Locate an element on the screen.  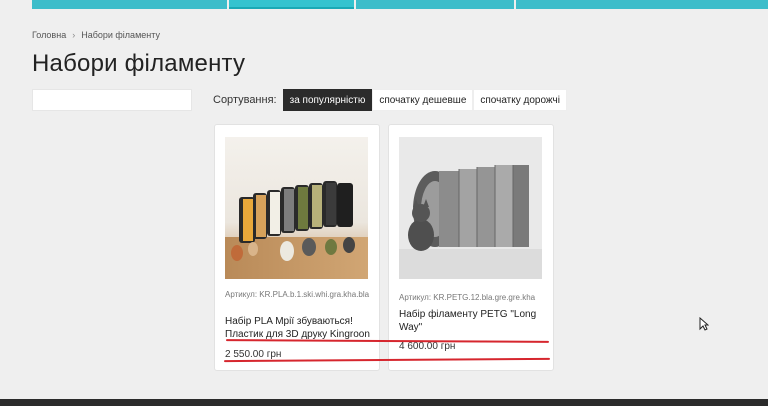
sort-popular-button: за популярністю is located at coordinates (327, 100).